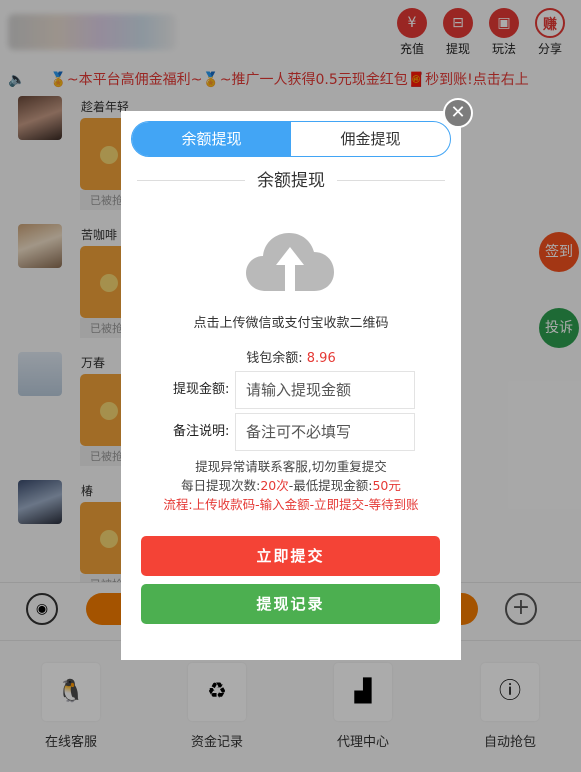  I want to click on submit-button: 立即提交, so click(290, 556).